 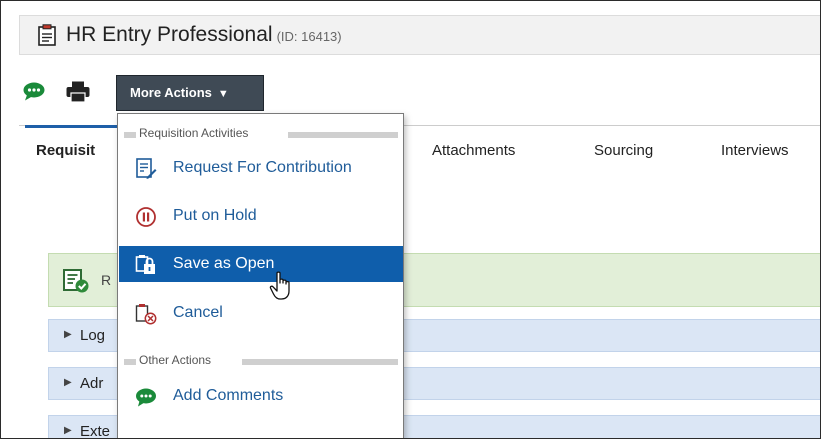 What do you see at coordinates (78, 92) in the screenshot?
I see `print-icon` at bounding box center [78, 92].